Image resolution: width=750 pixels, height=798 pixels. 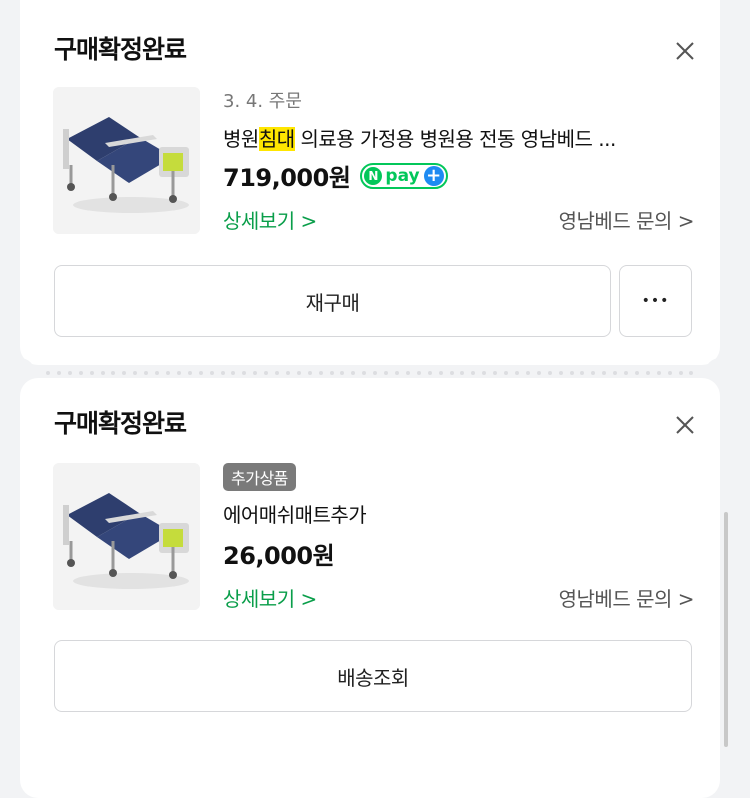 I want to click on product-name-highlight: 침대, so click(x=276, y=139).